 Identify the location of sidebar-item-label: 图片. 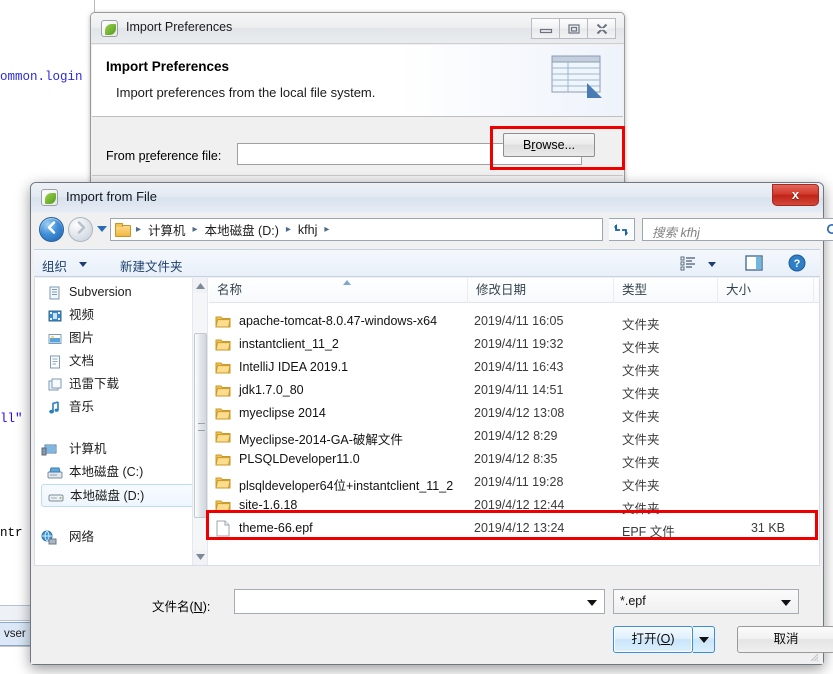
(82, 338).